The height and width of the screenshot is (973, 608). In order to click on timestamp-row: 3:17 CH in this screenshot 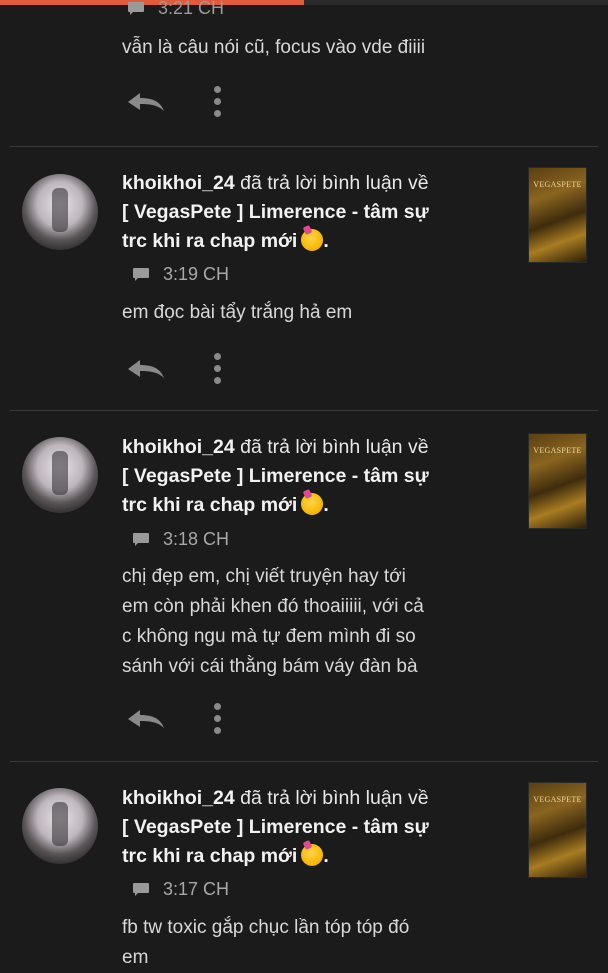, I will do `click(181, 889)`.